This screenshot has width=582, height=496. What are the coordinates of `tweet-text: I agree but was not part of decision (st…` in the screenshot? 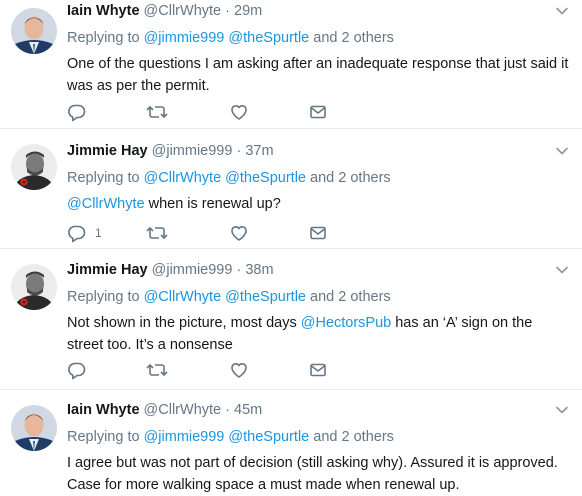 It's located at (312, 474).